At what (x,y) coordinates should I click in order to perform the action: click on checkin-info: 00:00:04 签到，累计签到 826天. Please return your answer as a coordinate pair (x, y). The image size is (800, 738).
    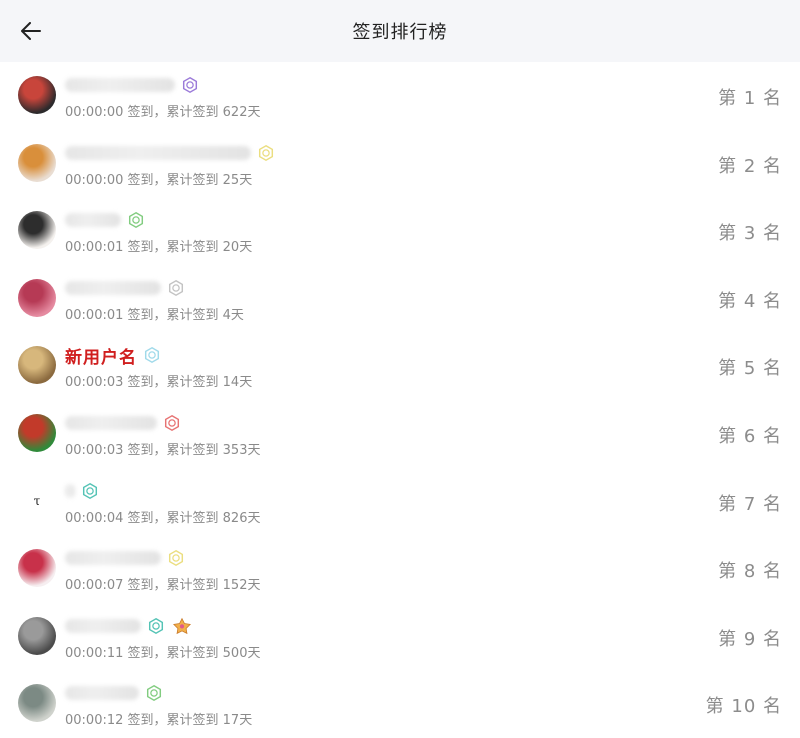
    Looking at the image, I should click on (163, 518).